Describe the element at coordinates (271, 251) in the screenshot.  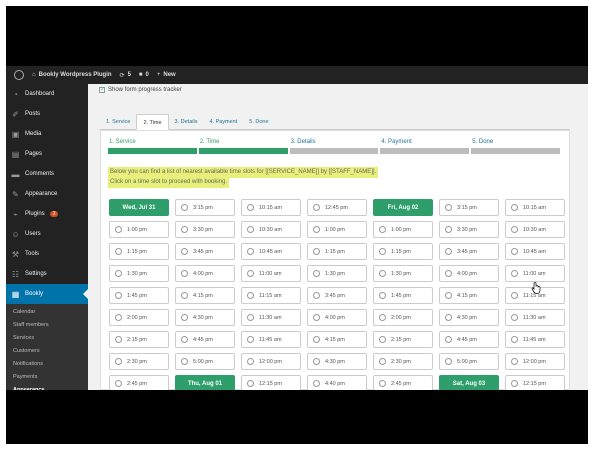
I see `time-slot: 10:45 am` at that location.